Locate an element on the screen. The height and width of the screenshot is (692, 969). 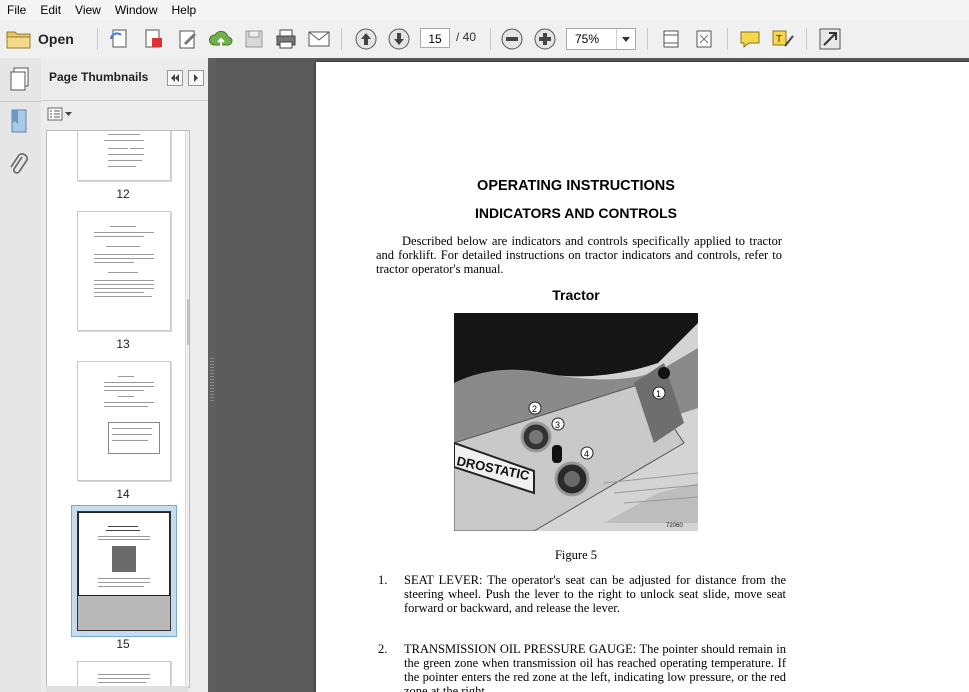
next-page-button is located at coordinates (399, 39).